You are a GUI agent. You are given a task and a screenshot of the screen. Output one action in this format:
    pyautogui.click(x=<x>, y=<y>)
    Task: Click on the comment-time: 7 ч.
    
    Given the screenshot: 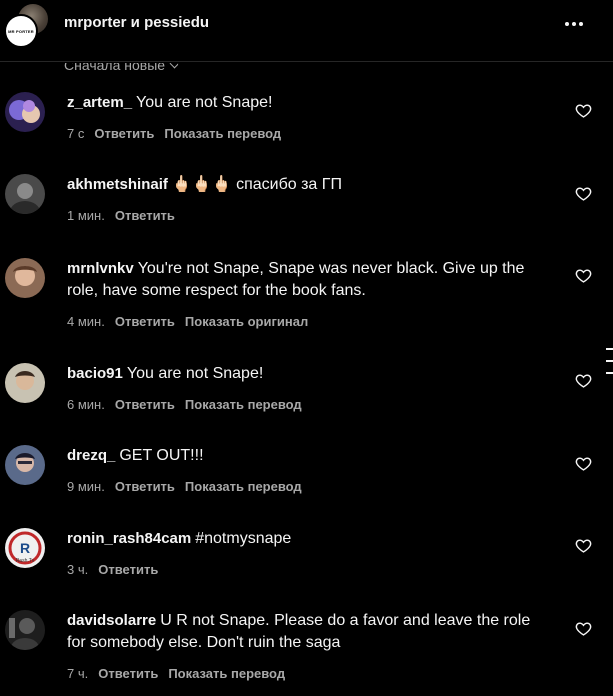 What is the action you would take?
    pyautogui.click(x=78, y=673)
    